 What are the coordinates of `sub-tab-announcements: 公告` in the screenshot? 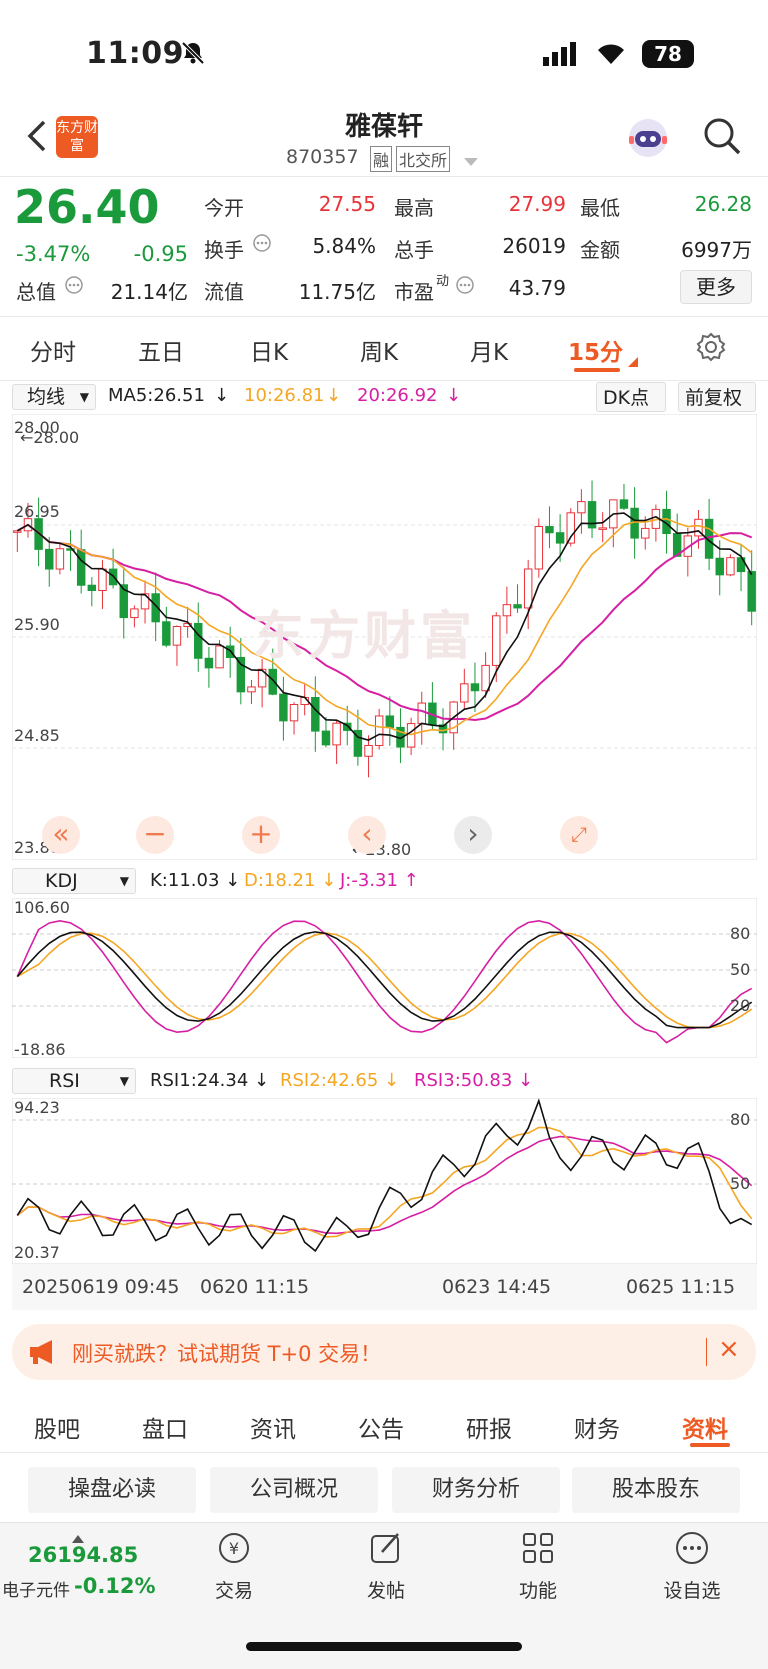 It's located at (381, 1427).